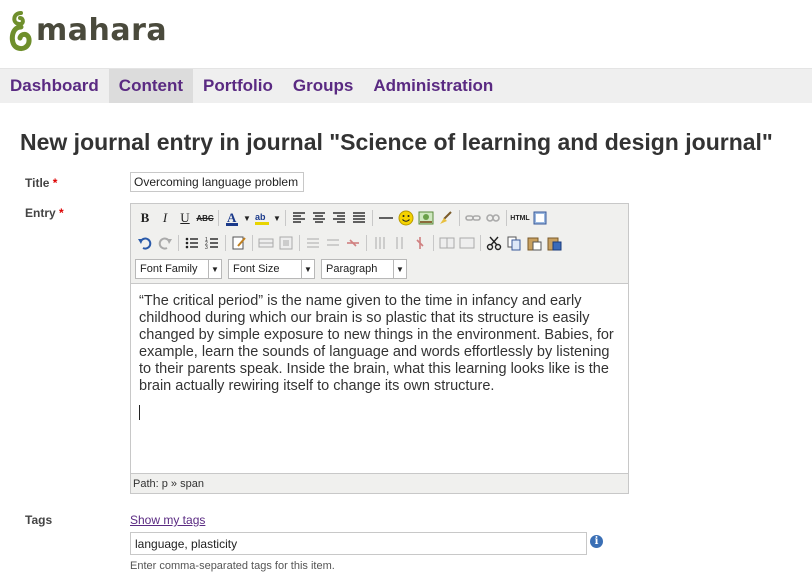 The width and height of the screenshot is (812, 578). I want to click on underline-button: U, so click(185, 218).